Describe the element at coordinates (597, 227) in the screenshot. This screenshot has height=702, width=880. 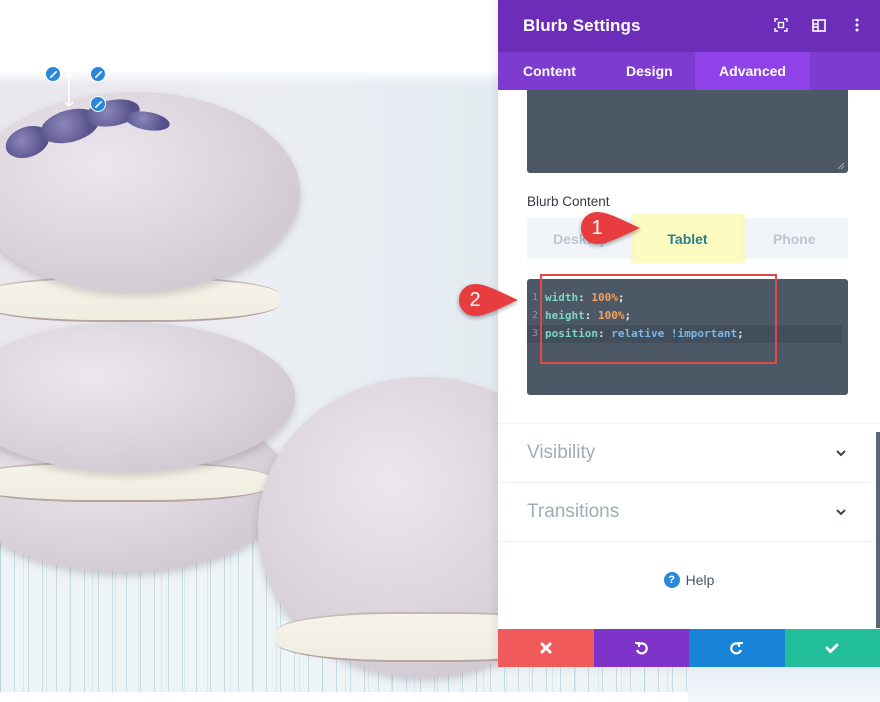
I see `callout-number: 1` at that location.